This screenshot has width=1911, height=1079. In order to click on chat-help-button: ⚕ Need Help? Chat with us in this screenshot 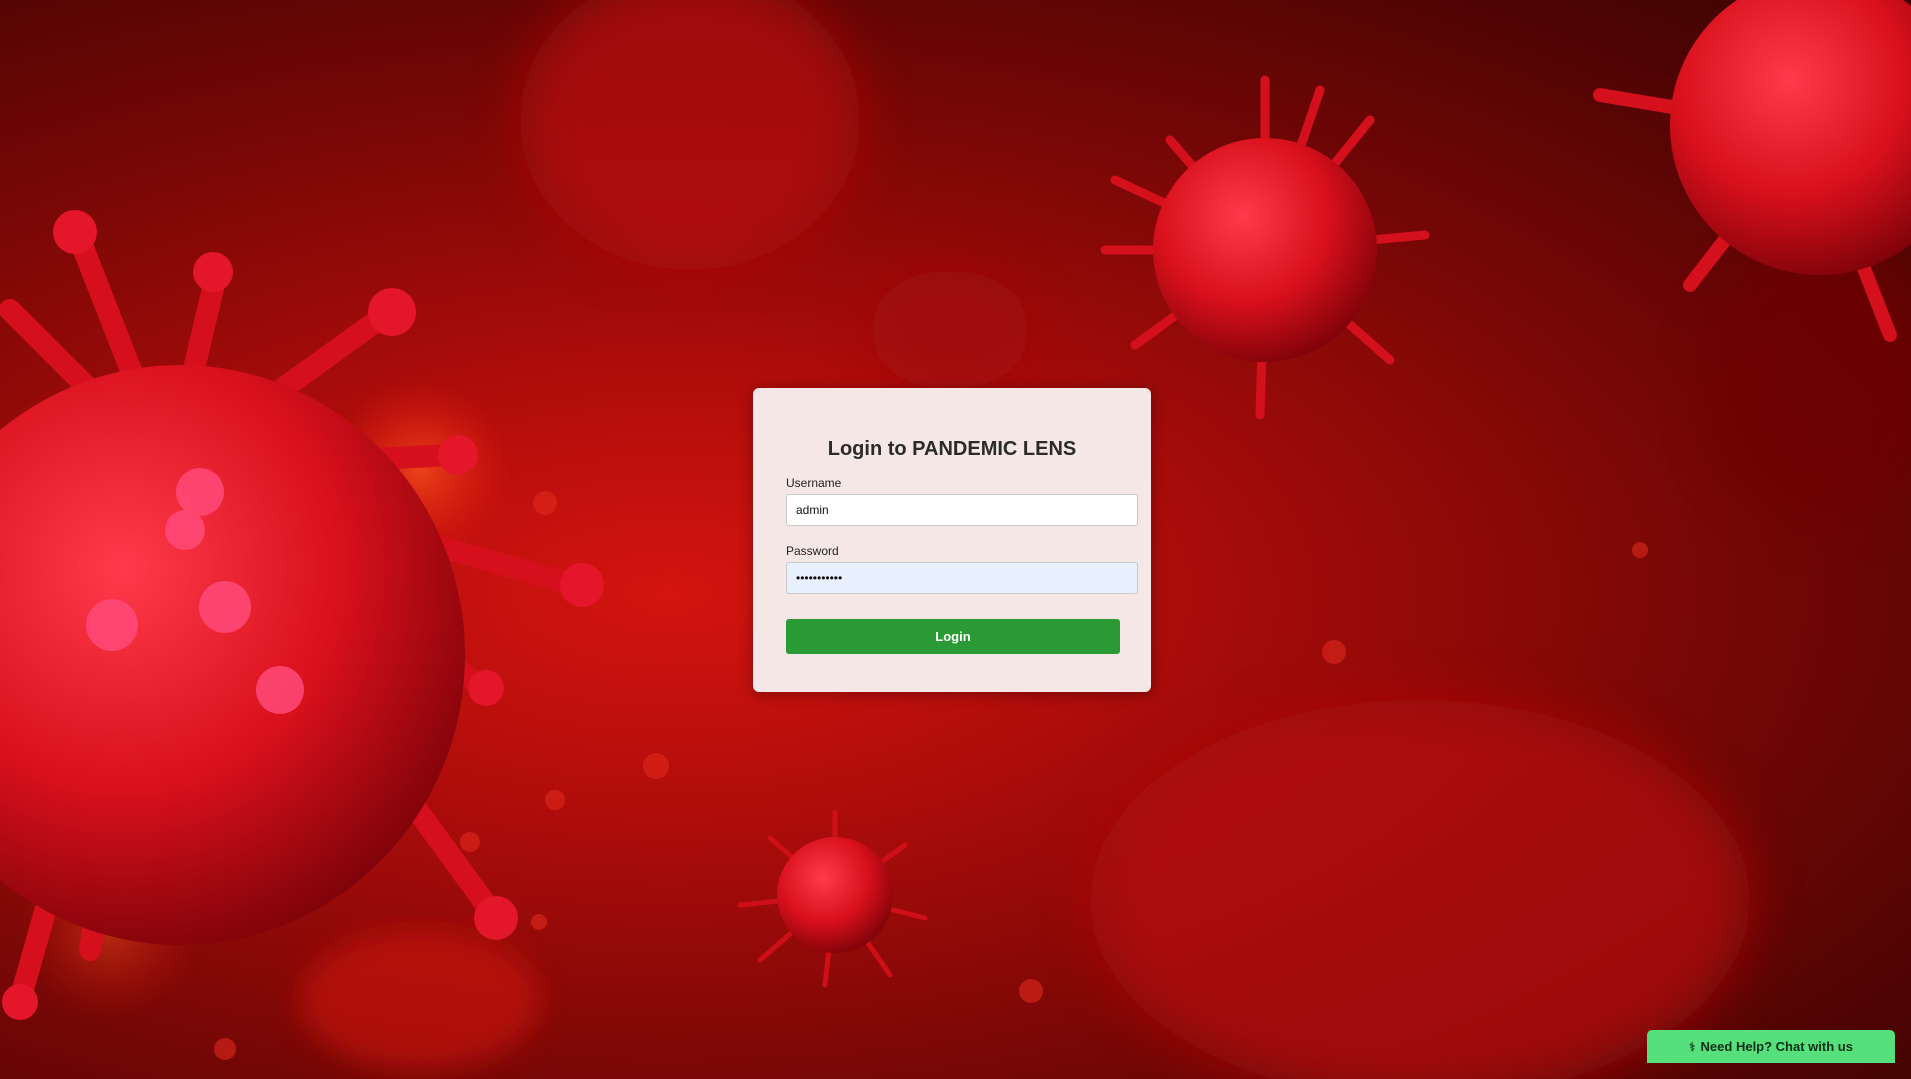, I will do `click(1771, 1046)`.